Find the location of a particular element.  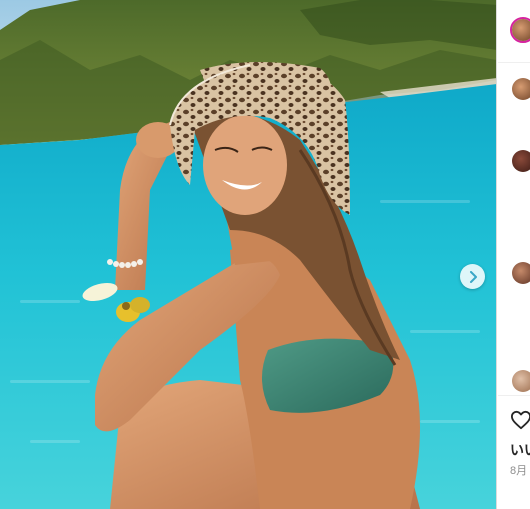

post-date: 8月 is located at coordinates (519, 471).